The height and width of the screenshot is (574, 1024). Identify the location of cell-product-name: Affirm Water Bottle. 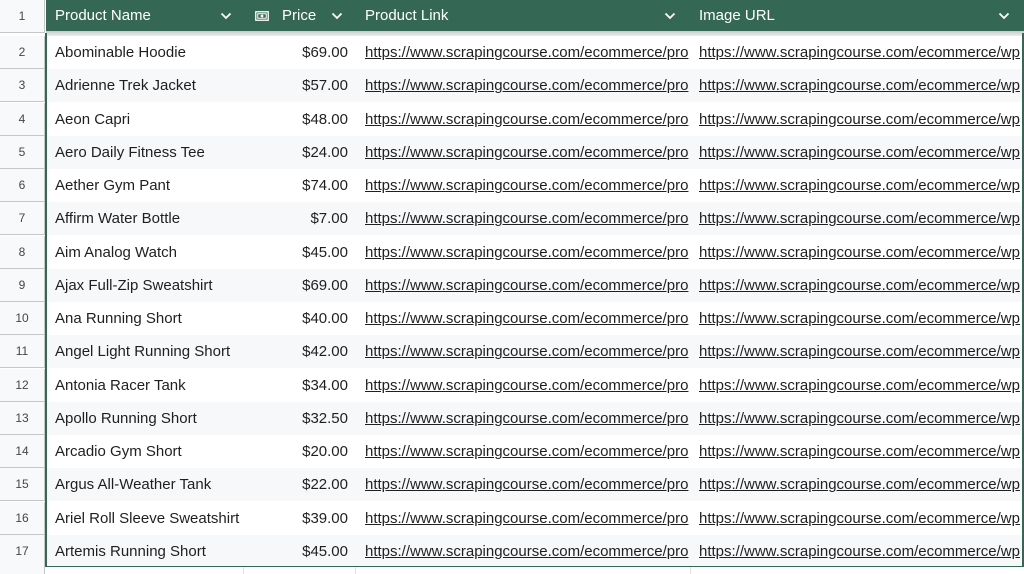
(157, 218).